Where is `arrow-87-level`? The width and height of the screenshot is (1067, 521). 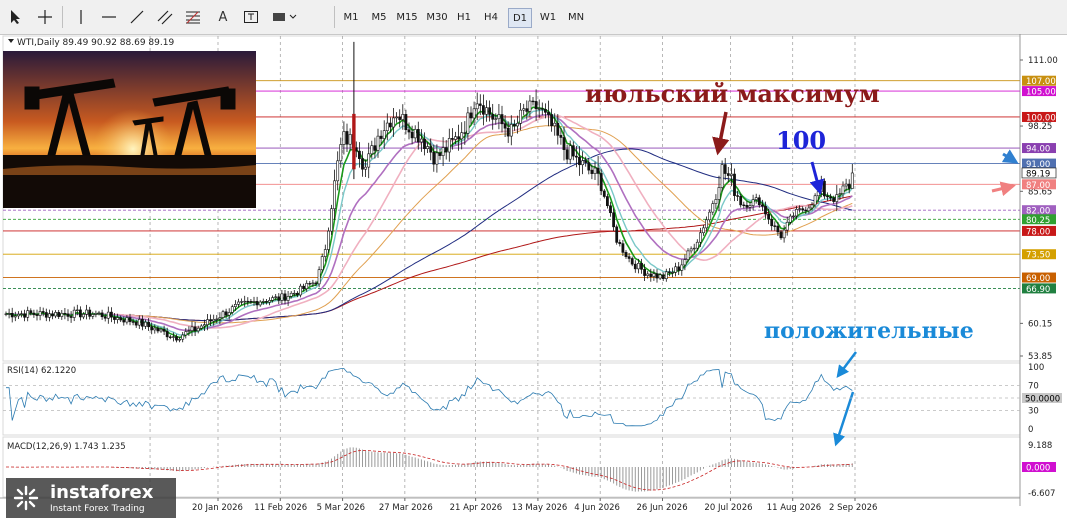
arrow-87-level is located at coordinates (1003, 189).